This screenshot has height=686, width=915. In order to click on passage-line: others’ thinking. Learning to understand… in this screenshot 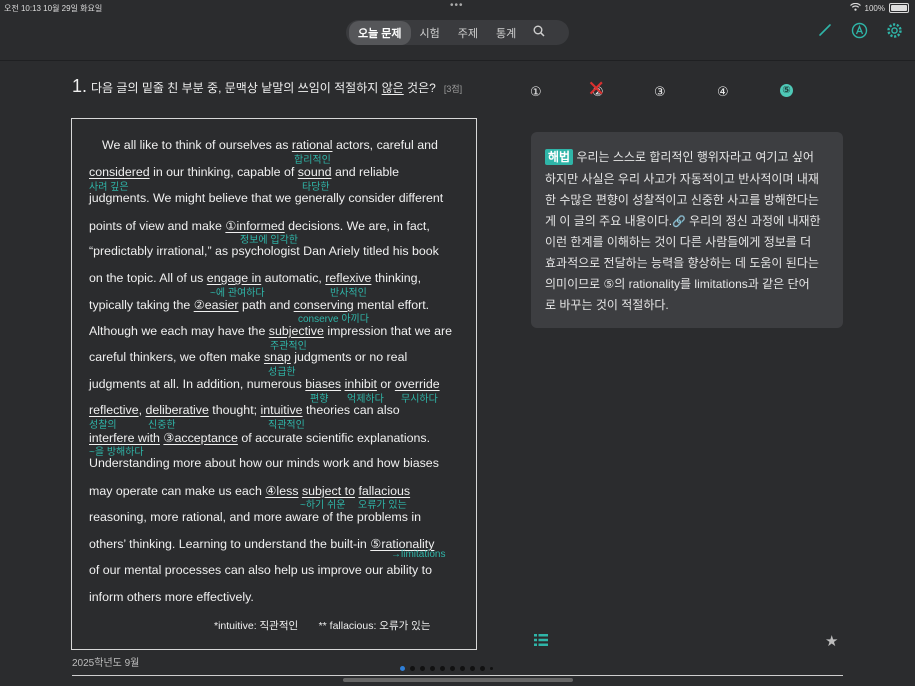, I will do `click(262, 544)`.